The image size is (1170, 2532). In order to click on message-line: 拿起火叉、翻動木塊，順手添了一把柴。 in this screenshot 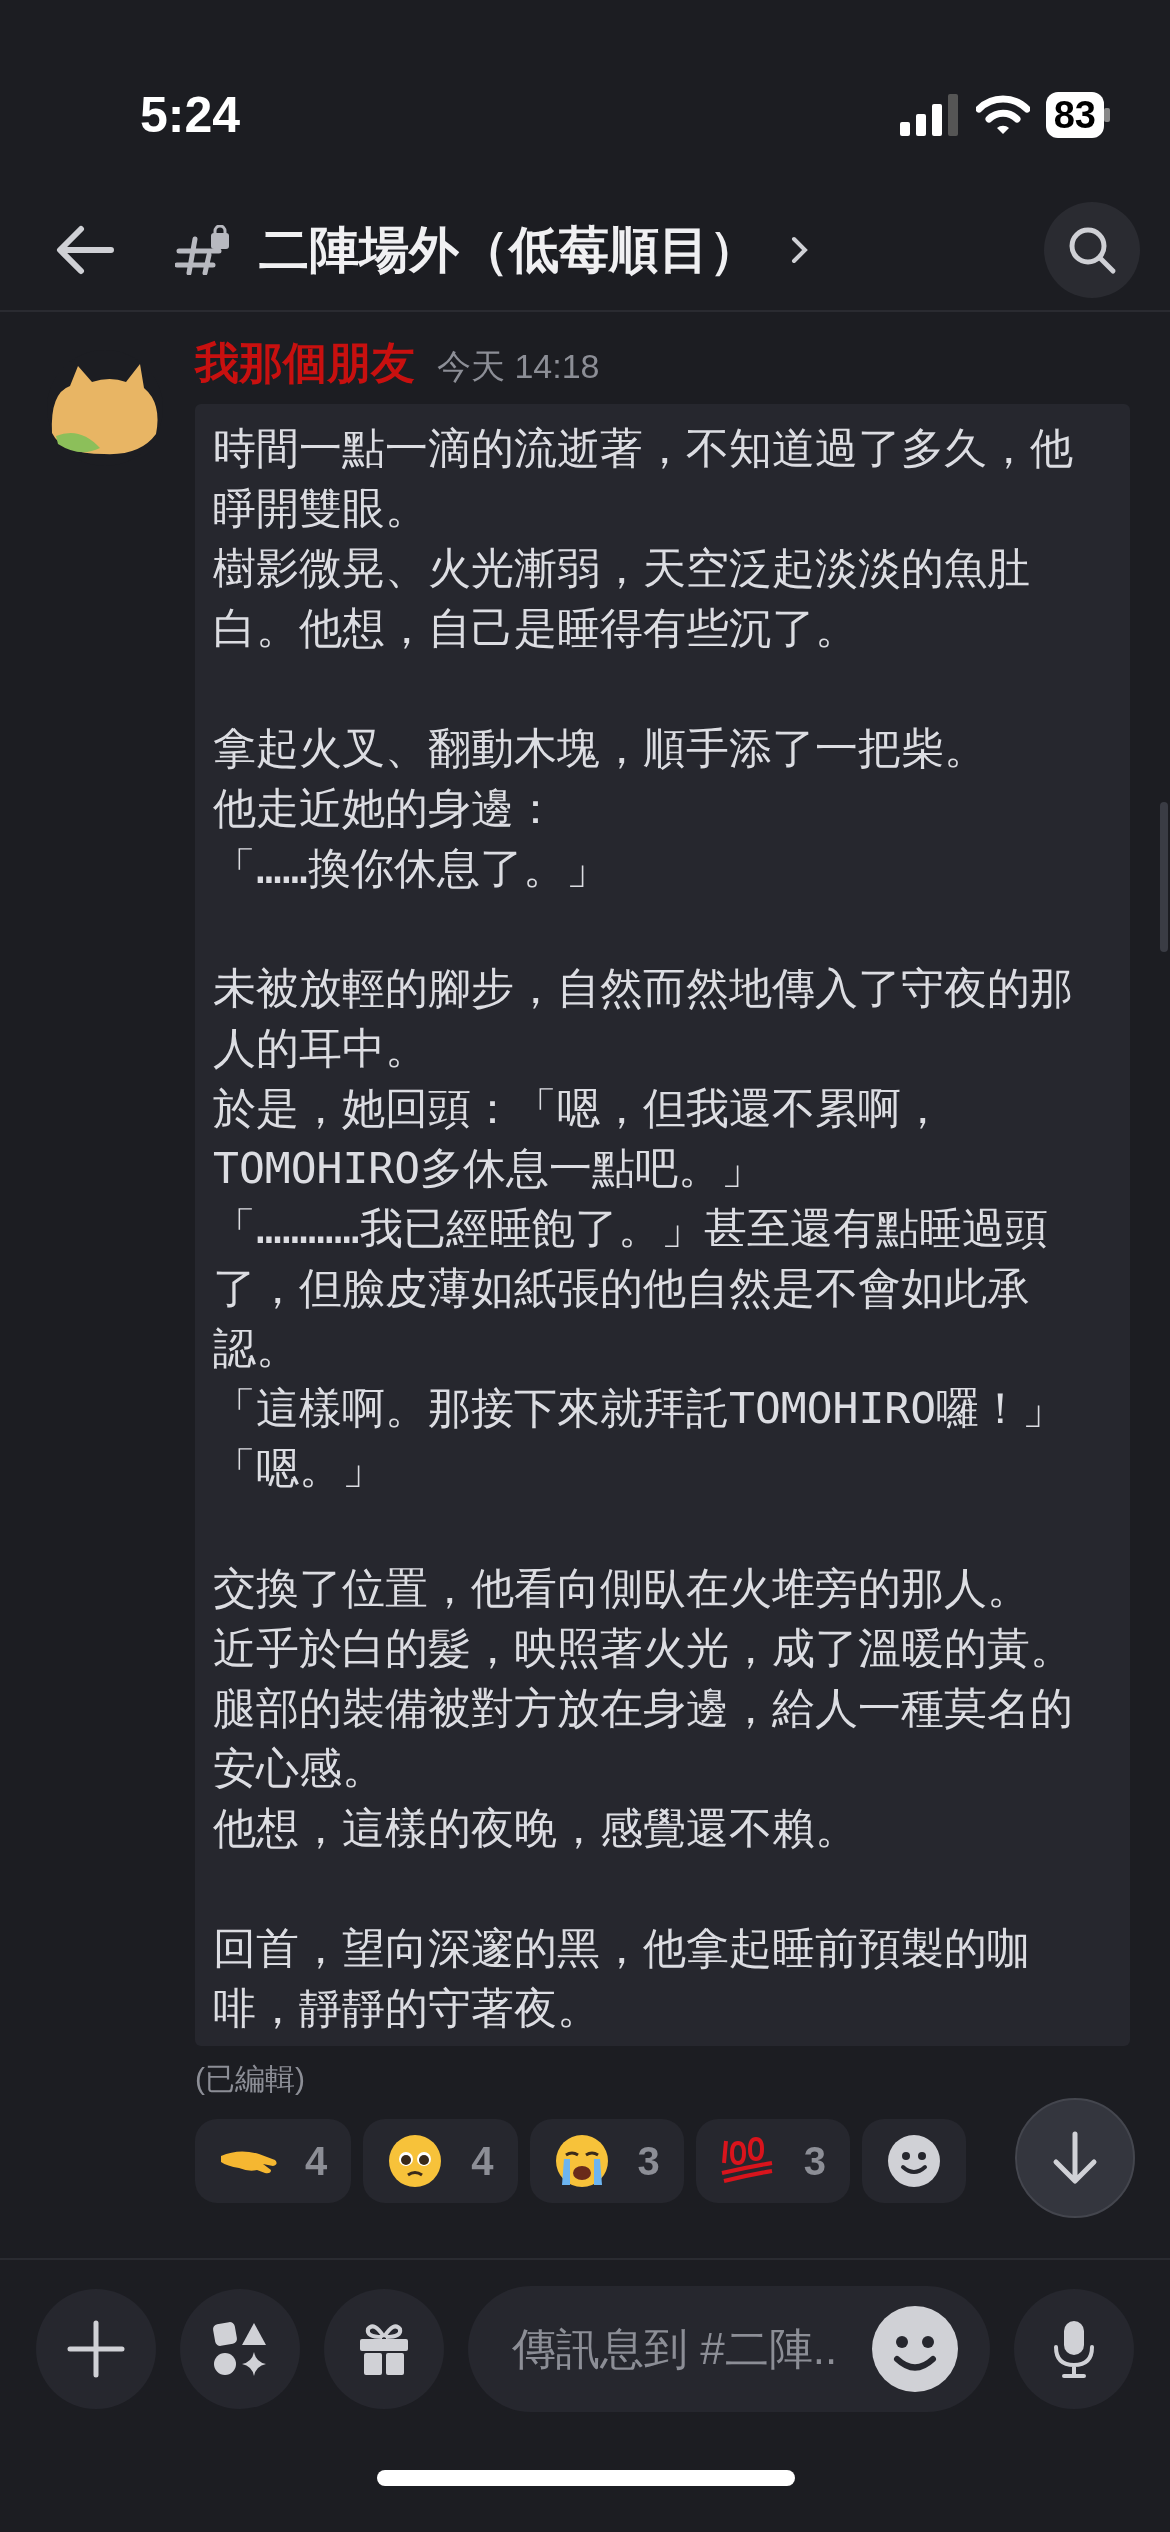, I will do `click(600, 748)`.